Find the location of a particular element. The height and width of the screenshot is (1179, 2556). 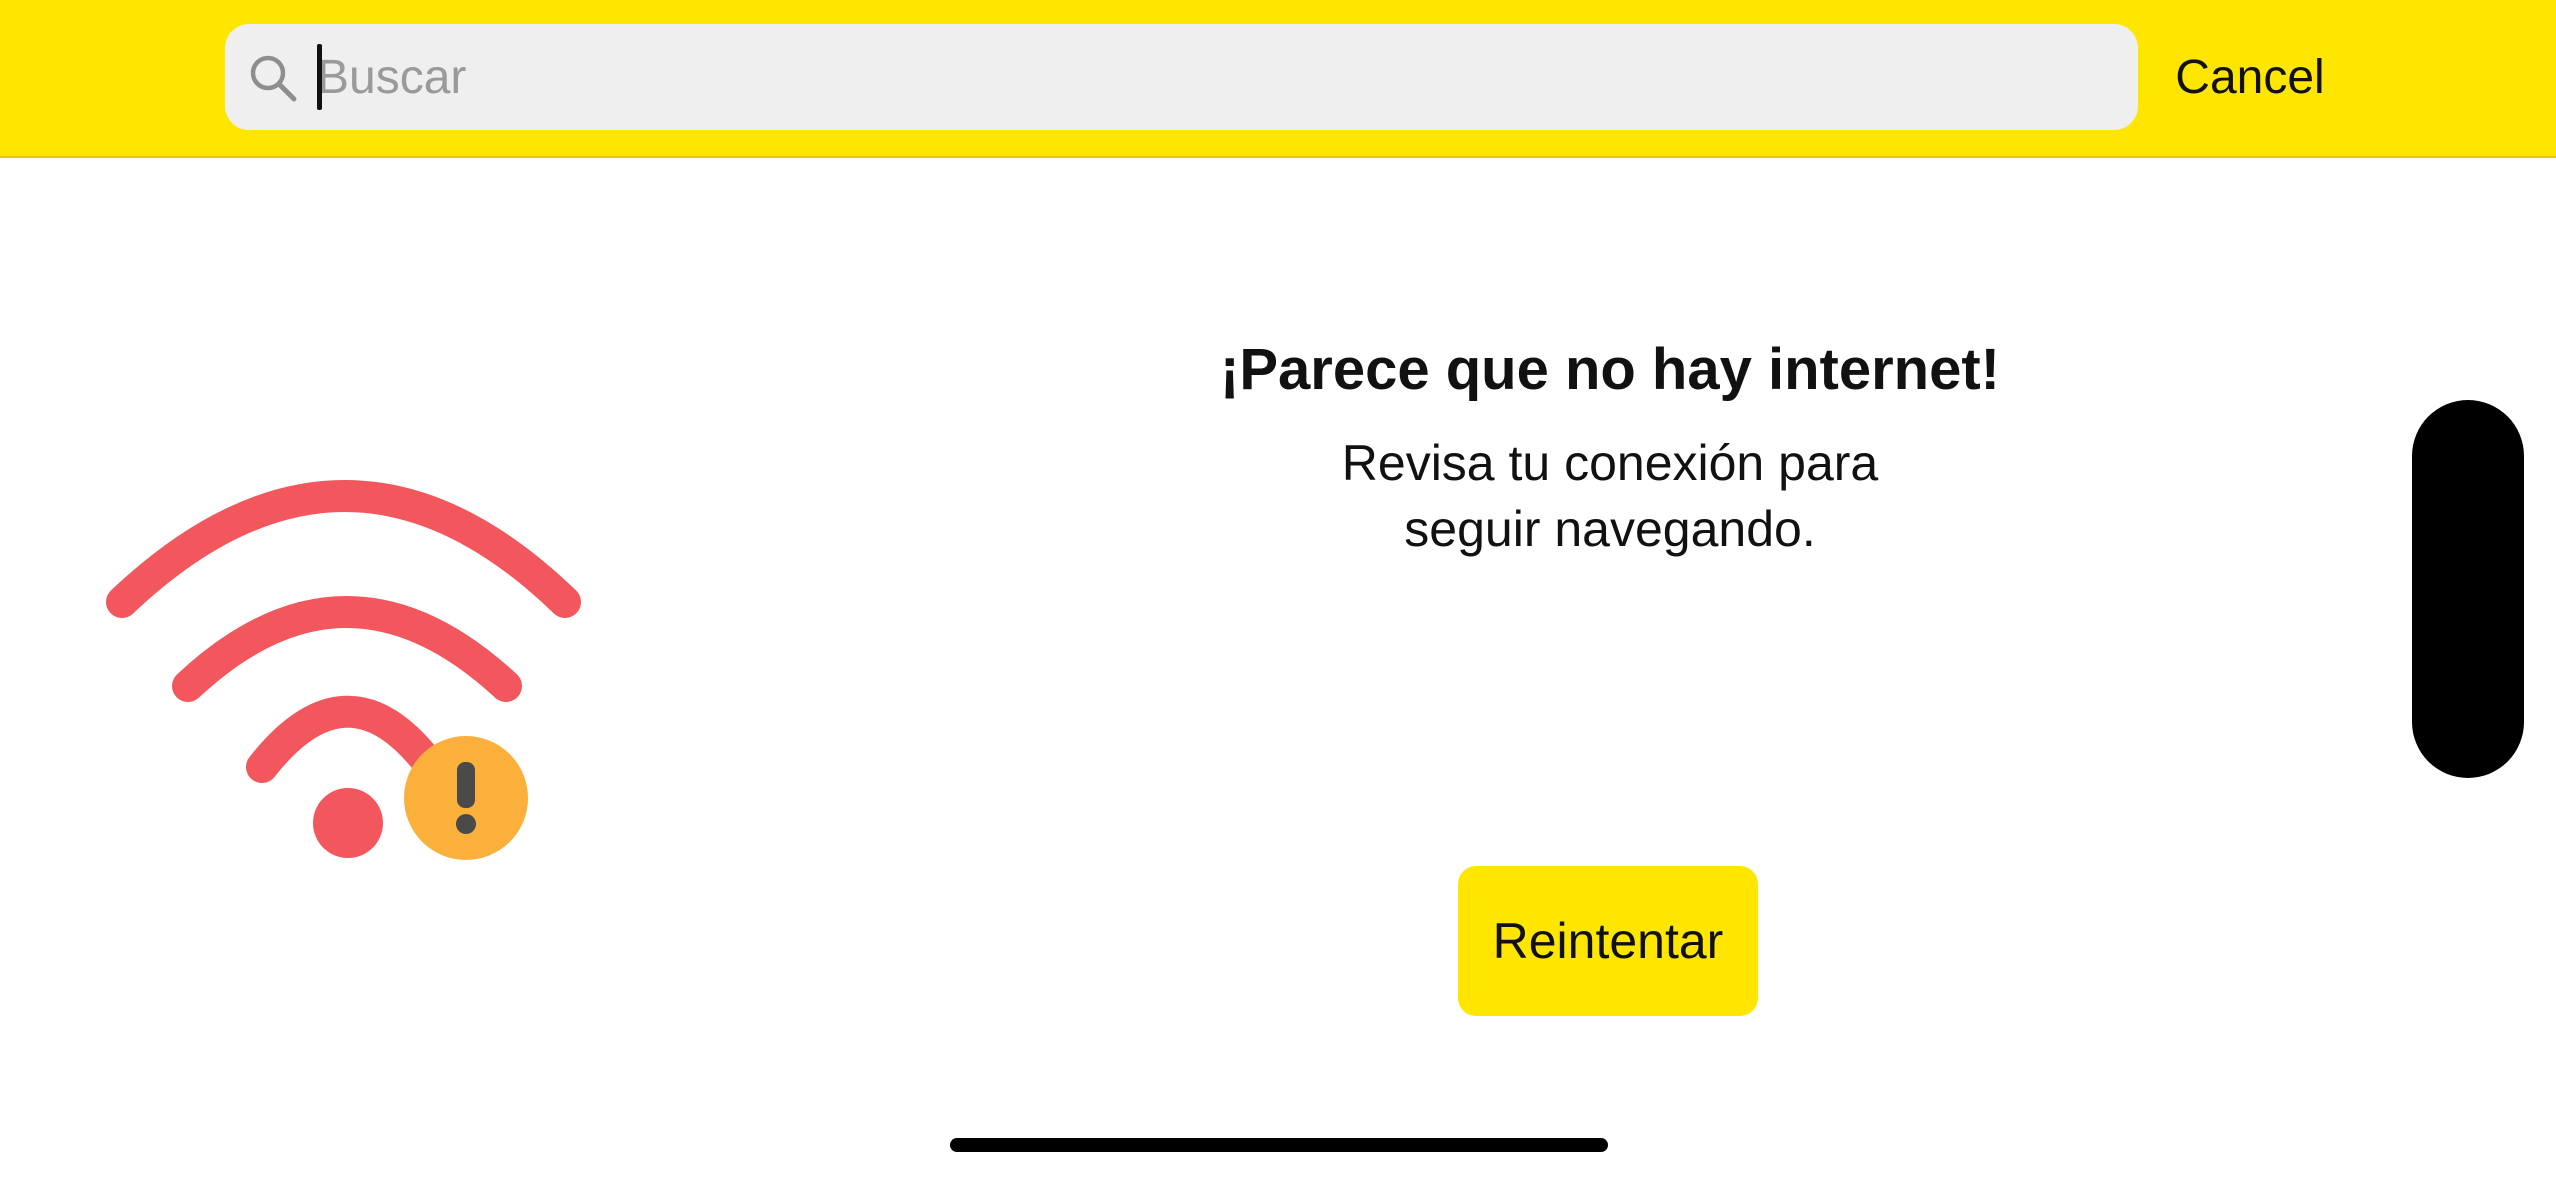

wifi-dot is located at coordinates (348, 823).